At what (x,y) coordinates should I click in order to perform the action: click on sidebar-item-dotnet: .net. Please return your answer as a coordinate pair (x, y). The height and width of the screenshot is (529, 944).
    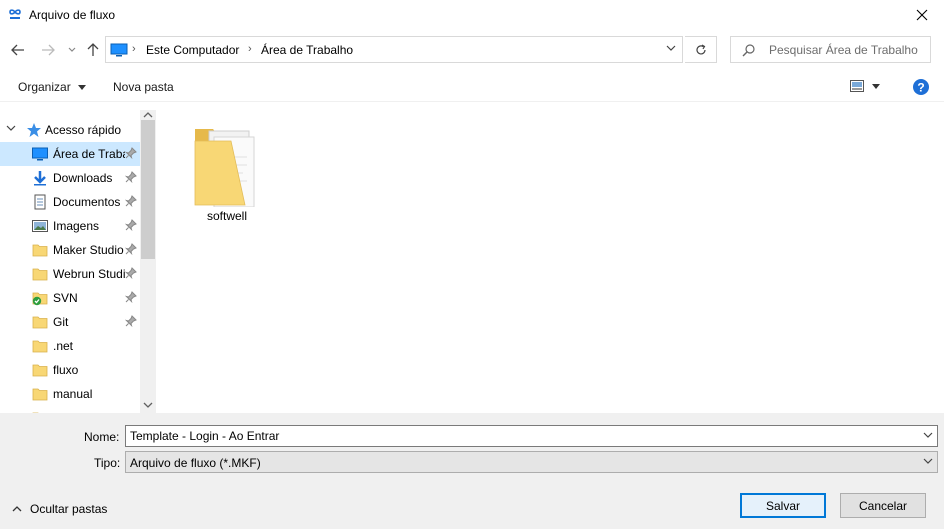
    Looking at the image, I should click on (70, 346).